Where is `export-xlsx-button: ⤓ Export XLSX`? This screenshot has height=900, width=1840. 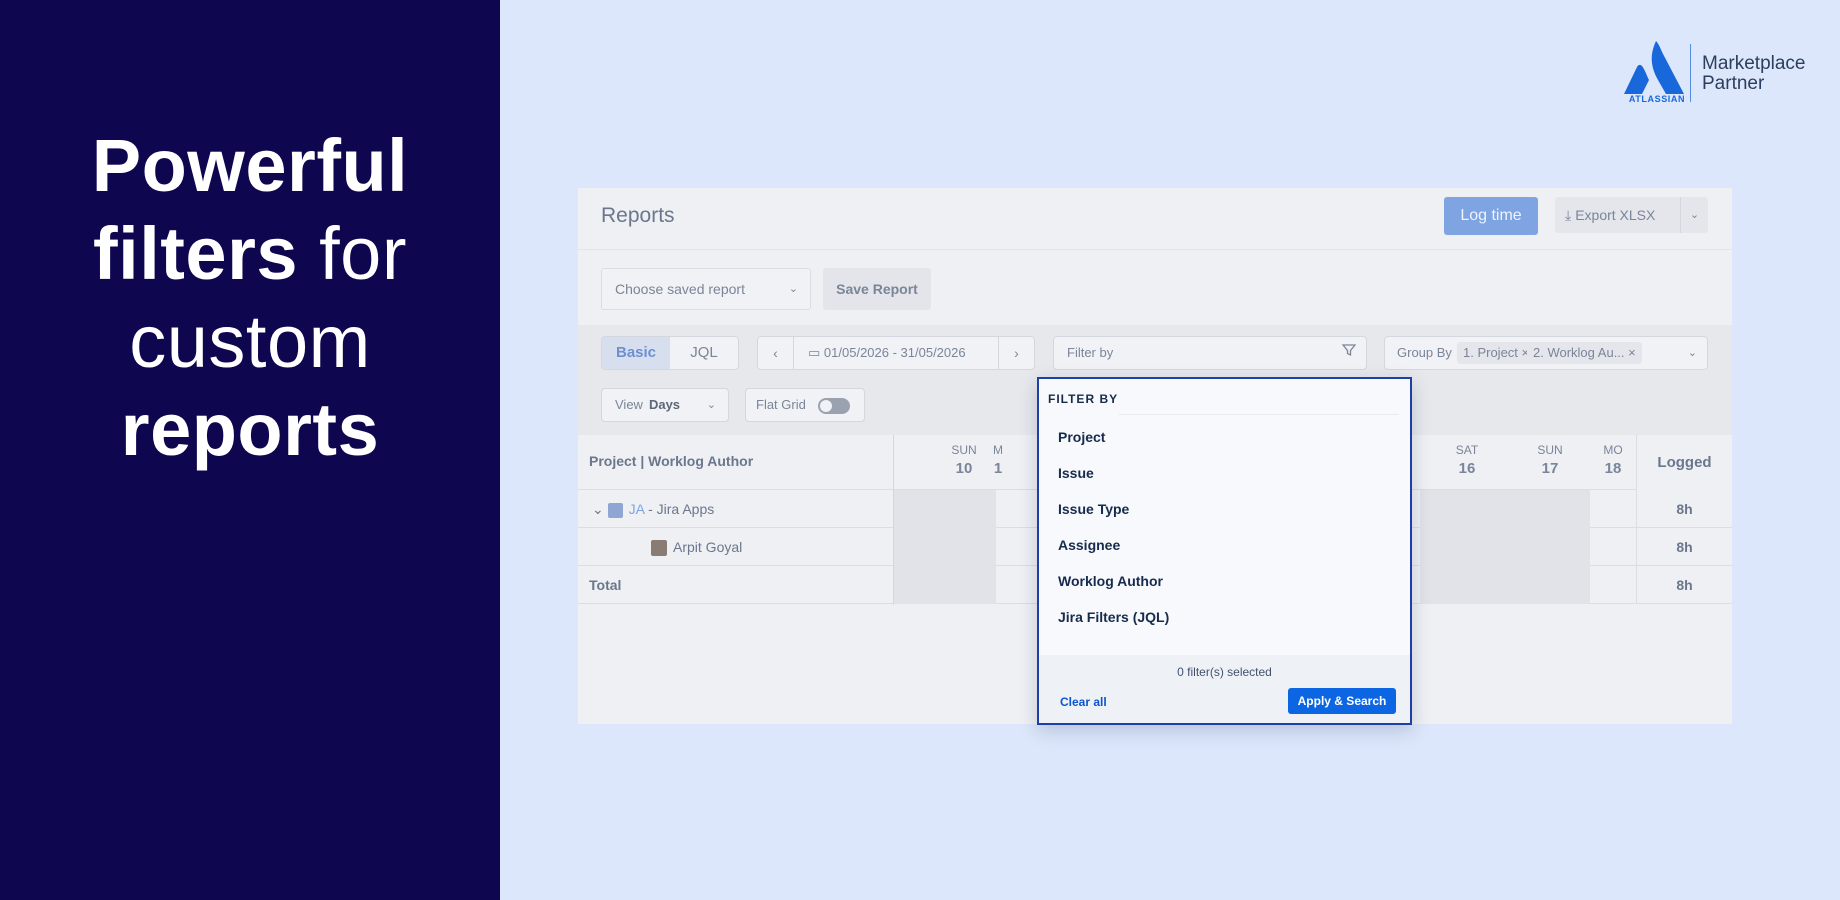 export-xlsx-button: ⤓ Export XLSX is located at coordinates (1620, 215).